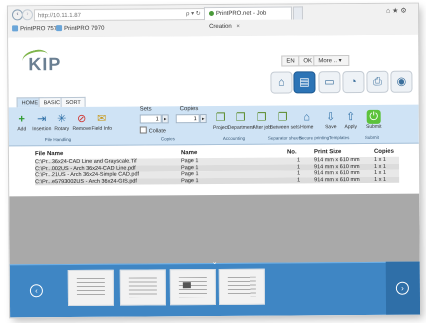  Describe the element at coordinates (290, 61) in the screenshot. I see `language-button: EN` at that location.